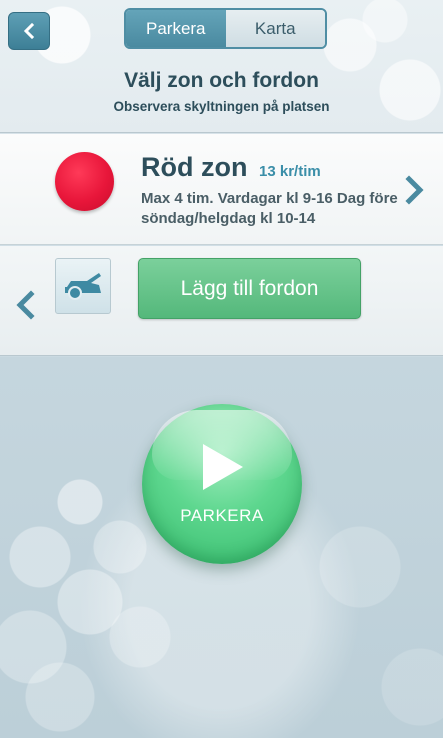  I want to click on zone-color-dot, so click(84, 181).